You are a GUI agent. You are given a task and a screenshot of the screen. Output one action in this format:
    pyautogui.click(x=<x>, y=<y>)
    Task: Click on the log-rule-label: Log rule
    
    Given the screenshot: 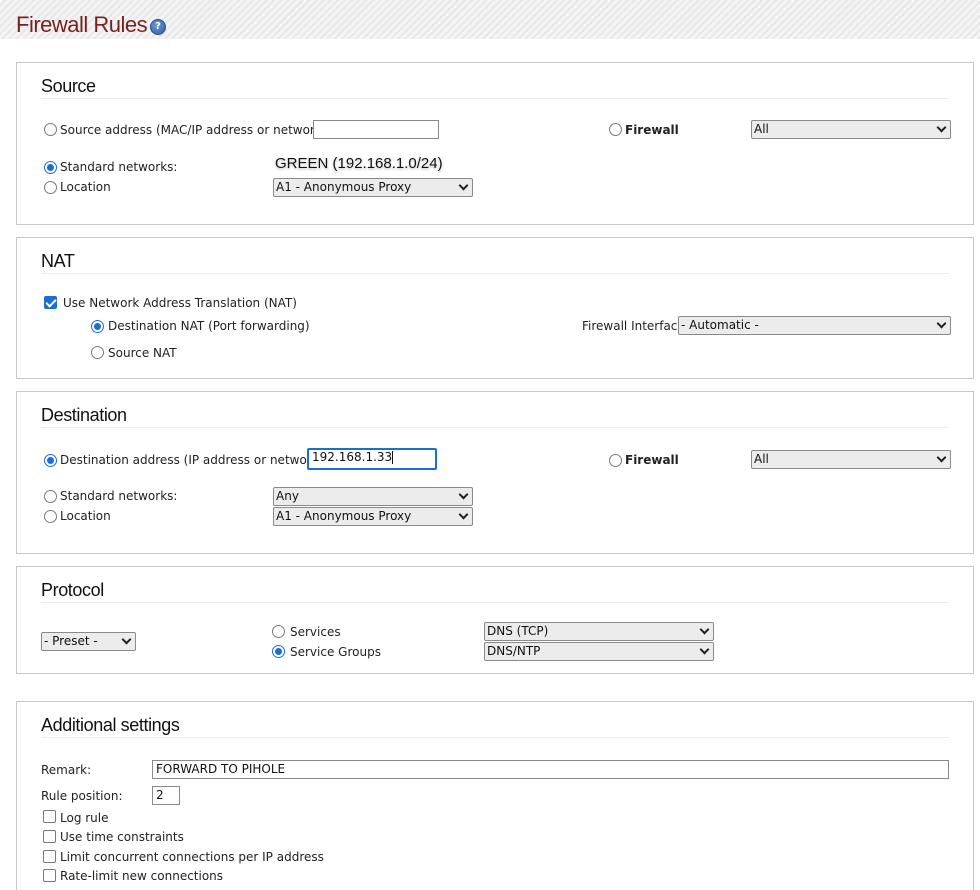 What is the action you would take?
    pyautogui.click(x=84, y=818)
    